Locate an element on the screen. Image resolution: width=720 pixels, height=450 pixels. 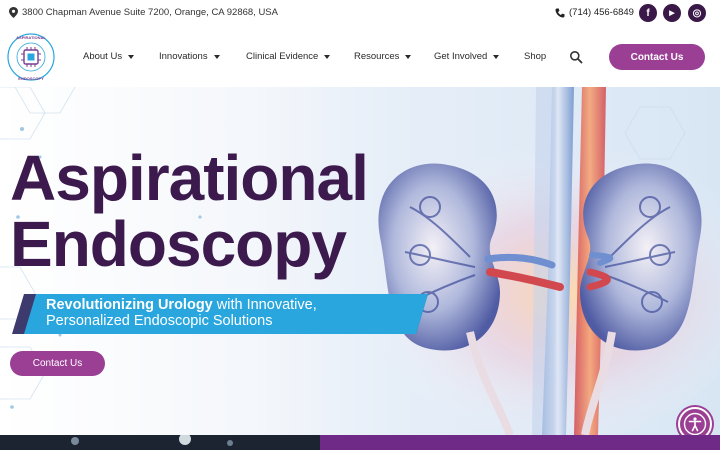
nav-innovations: Innovations is located at coordinates (189, 56).